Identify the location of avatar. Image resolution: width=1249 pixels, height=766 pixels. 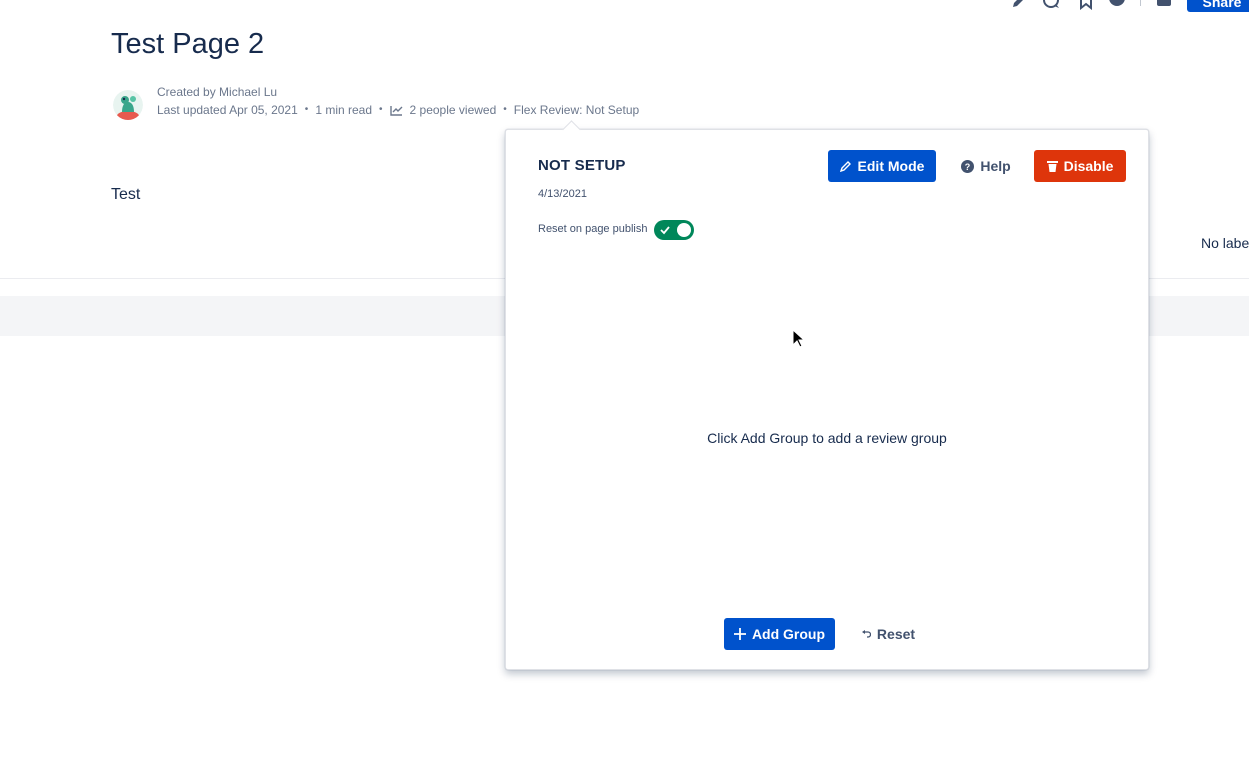
(128, 105).